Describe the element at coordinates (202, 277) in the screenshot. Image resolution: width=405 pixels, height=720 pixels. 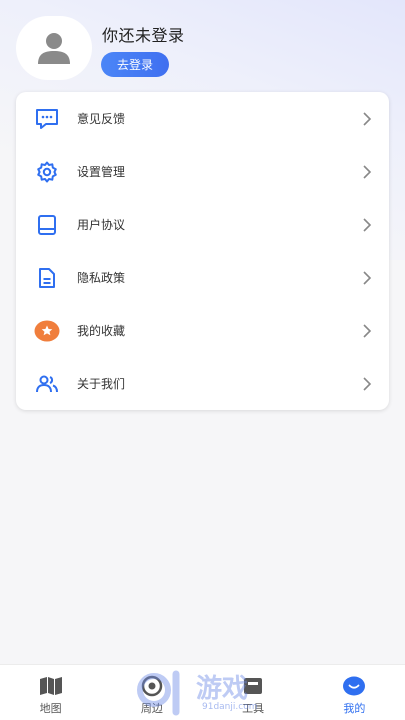
I see `menu-item-privacy-policy: 隐私政策` at that location.